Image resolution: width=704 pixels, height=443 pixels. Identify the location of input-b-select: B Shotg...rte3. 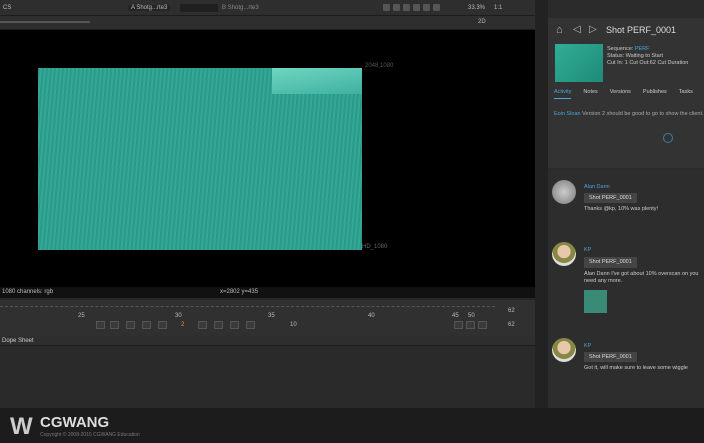
(240, 8).